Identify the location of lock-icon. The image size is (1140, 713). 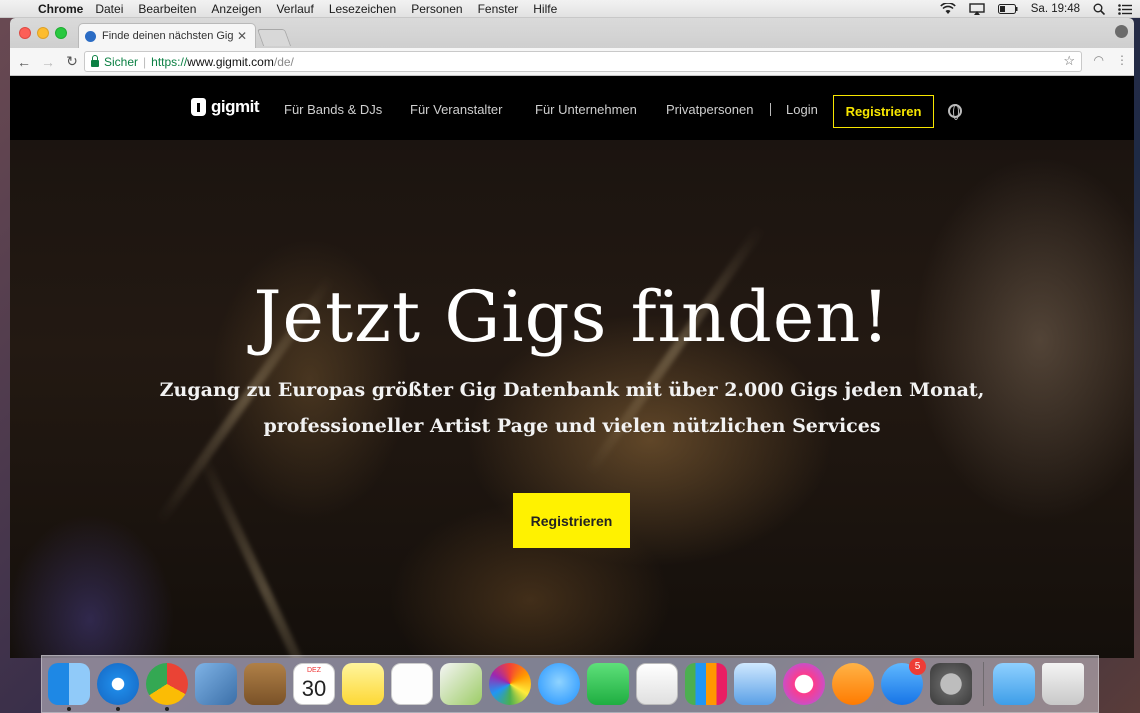
(95, 60).